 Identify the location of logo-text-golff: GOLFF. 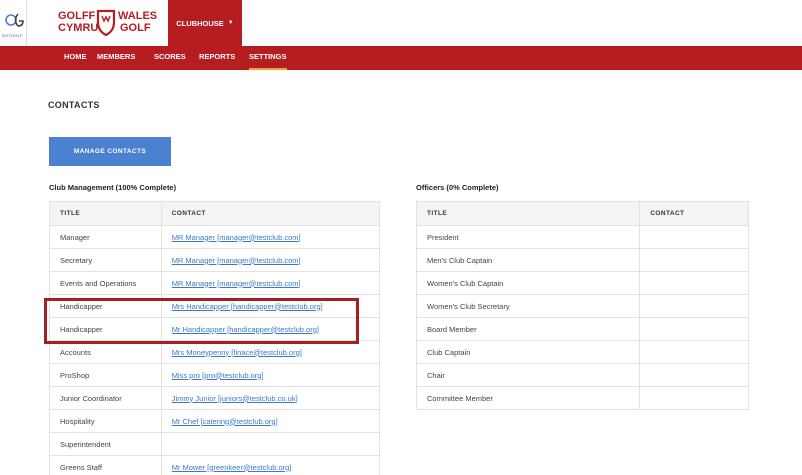
(77, 16).